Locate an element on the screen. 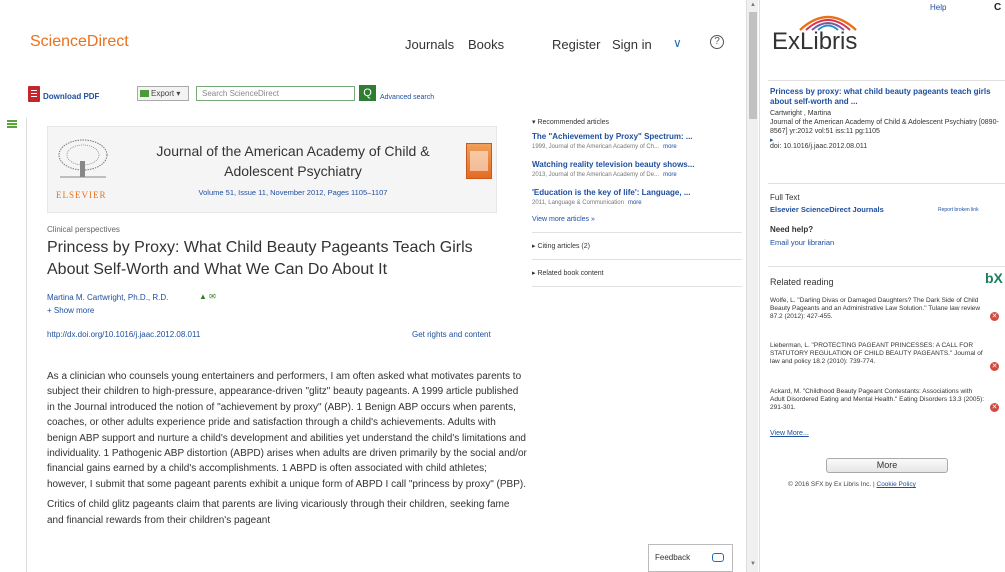  outline-toggle-icon is located at coordinates (12, 124).